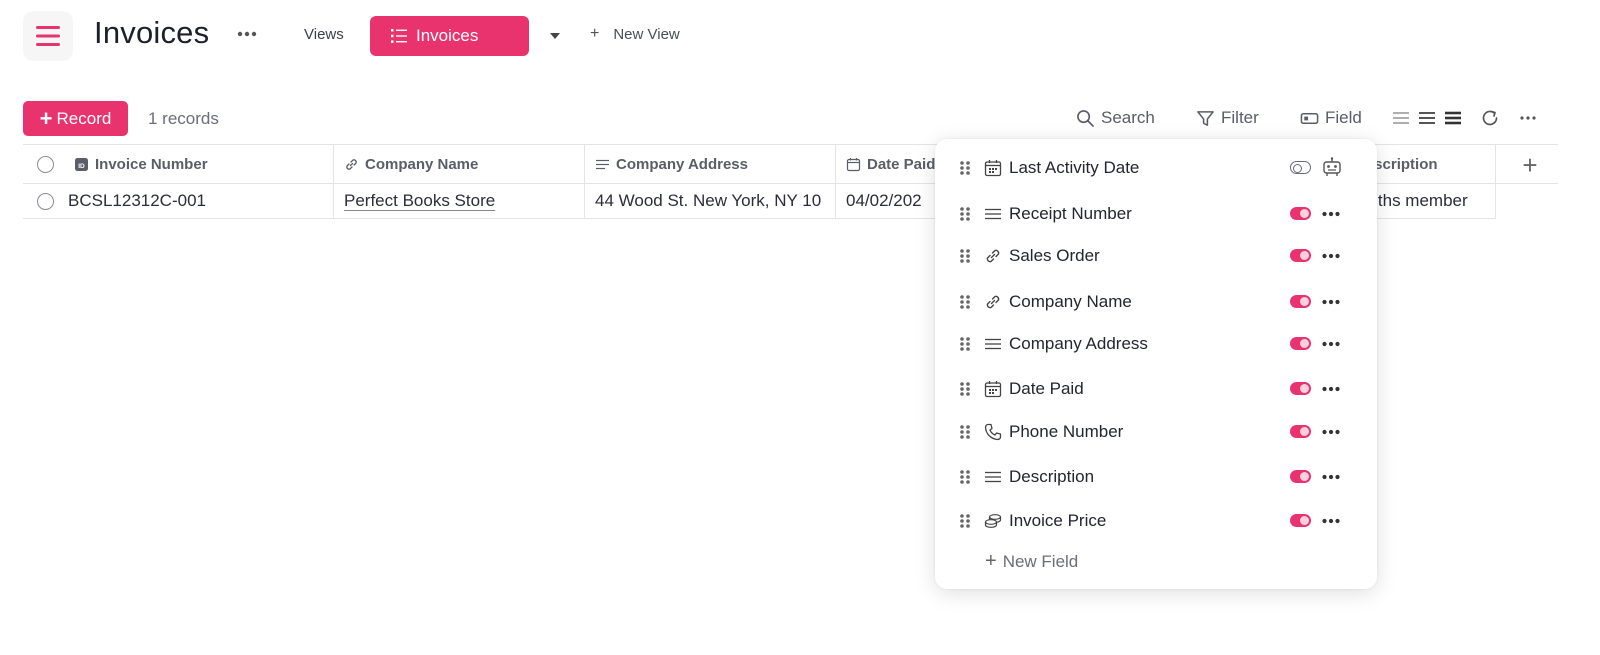 The width and height of the screenshot is (1600, 655). I want to click on field-button: Field, so click(1331, 118).